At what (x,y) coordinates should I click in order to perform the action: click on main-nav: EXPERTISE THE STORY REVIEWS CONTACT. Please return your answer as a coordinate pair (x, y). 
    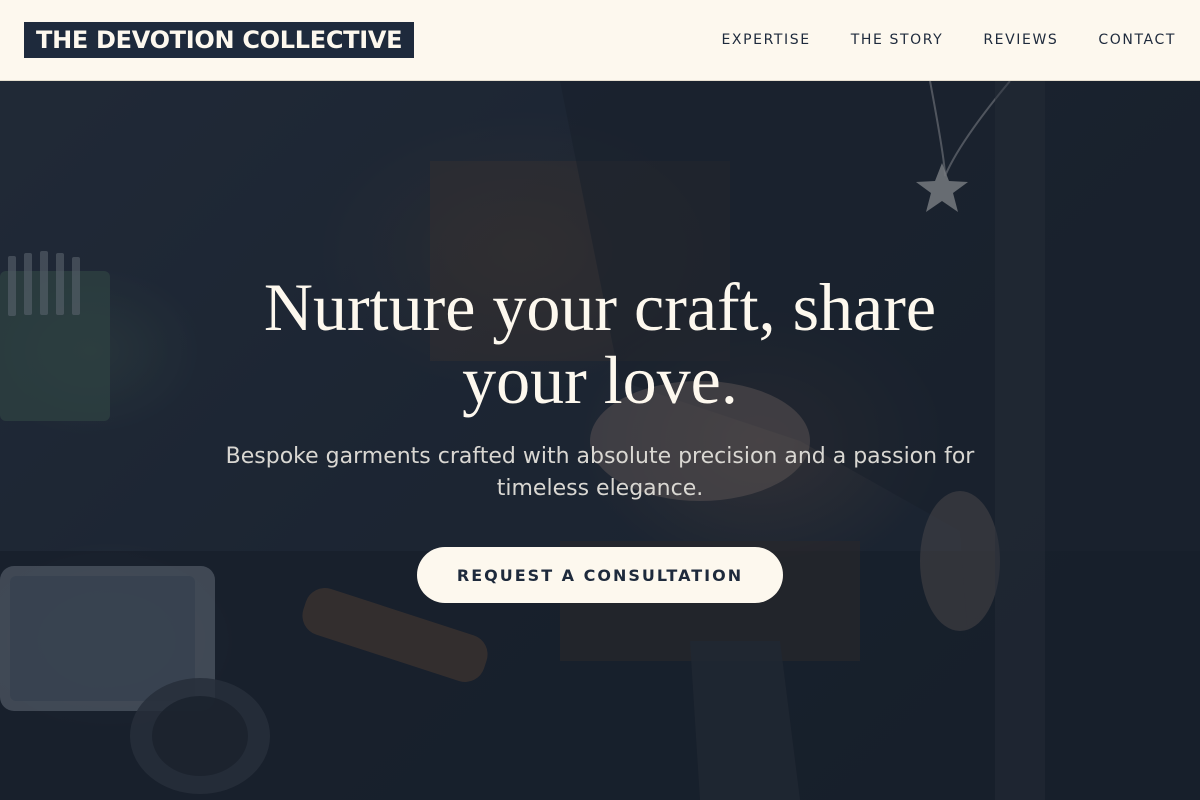
    Looking at the image, I should click on (948, 40).